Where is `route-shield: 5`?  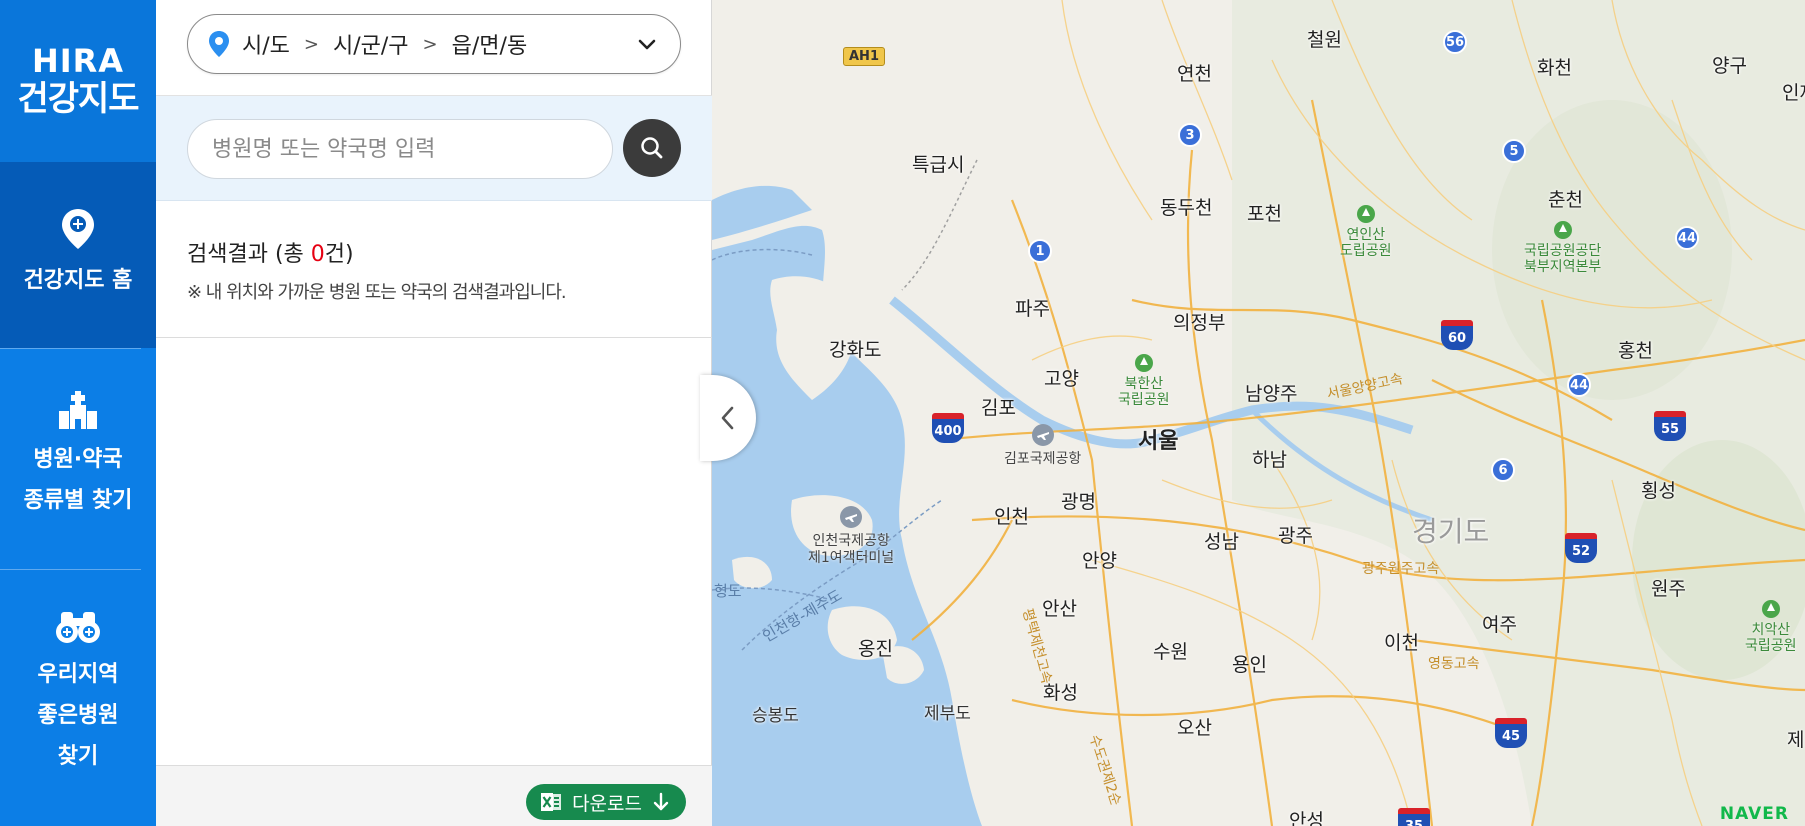 route-shield: 5 is located at coordinates (1514, 151).